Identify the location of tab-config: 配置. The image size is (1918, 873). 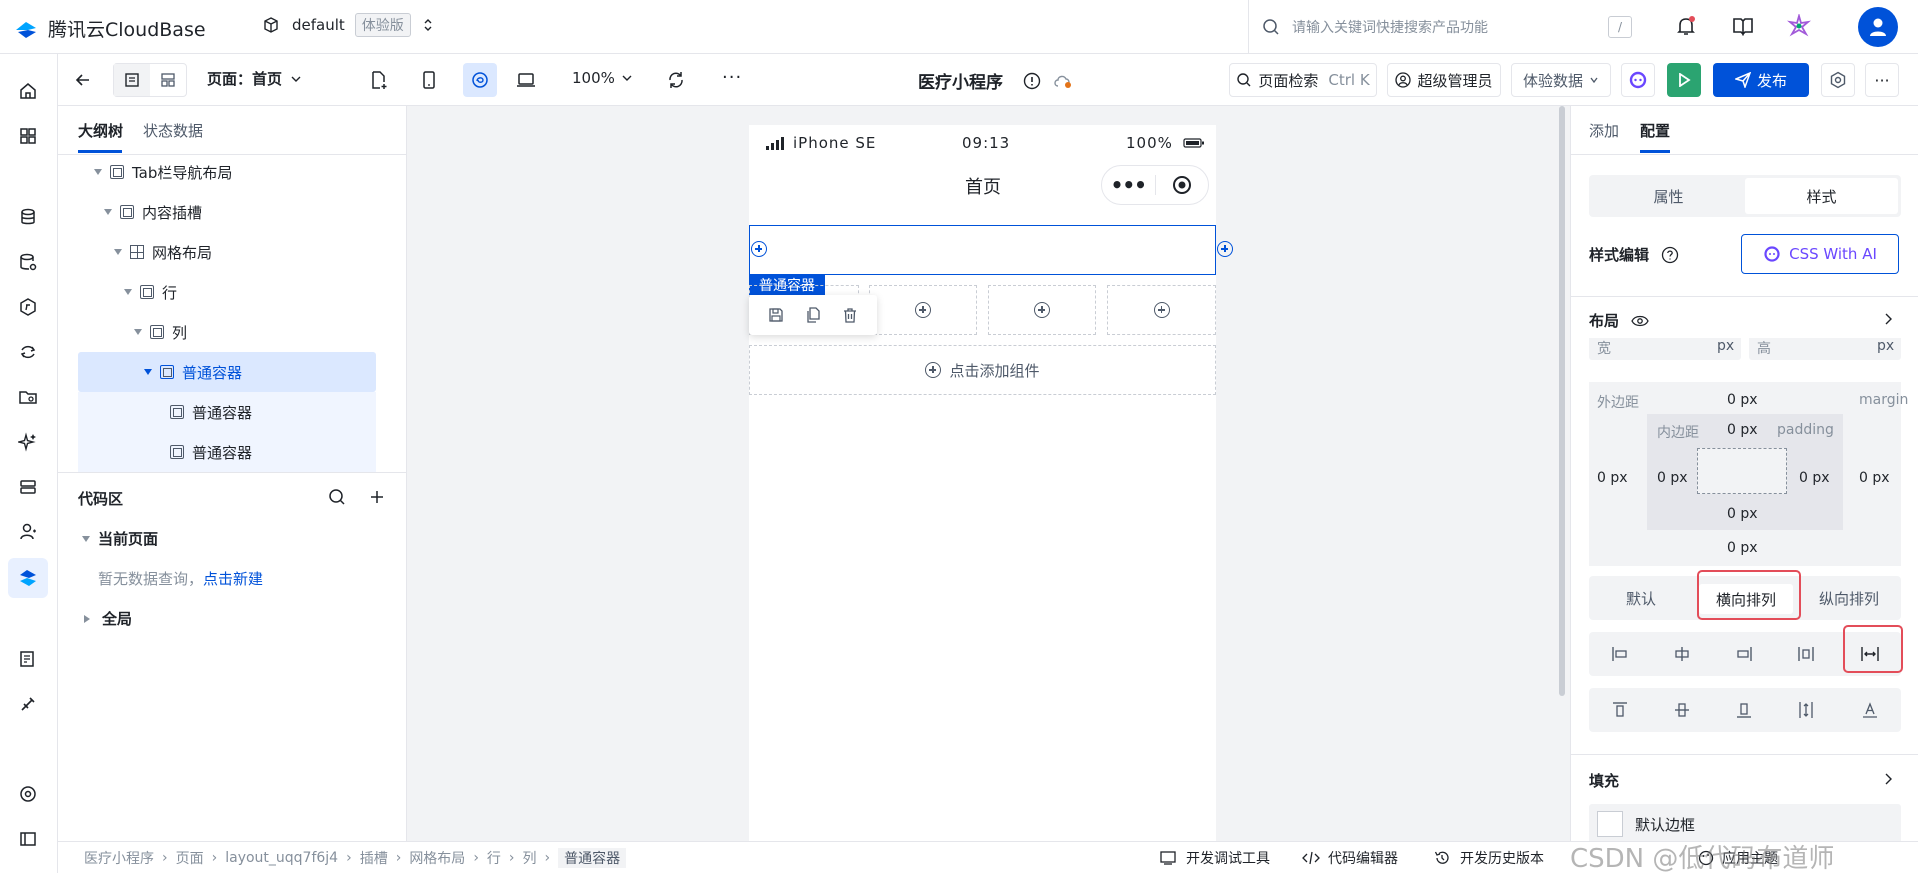
(1655, 130).